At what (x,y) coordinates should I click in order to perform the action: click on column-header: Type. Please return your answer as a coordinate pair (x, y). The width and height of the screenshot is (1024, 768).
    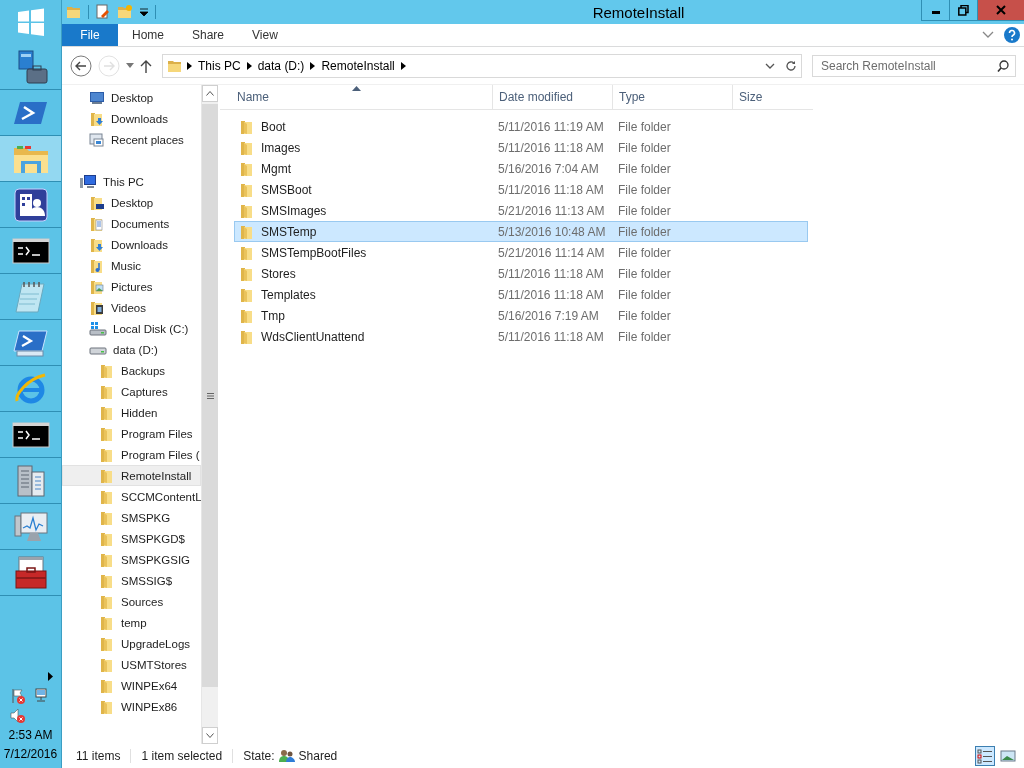
    Looking at the image, I should click on (673, 97).